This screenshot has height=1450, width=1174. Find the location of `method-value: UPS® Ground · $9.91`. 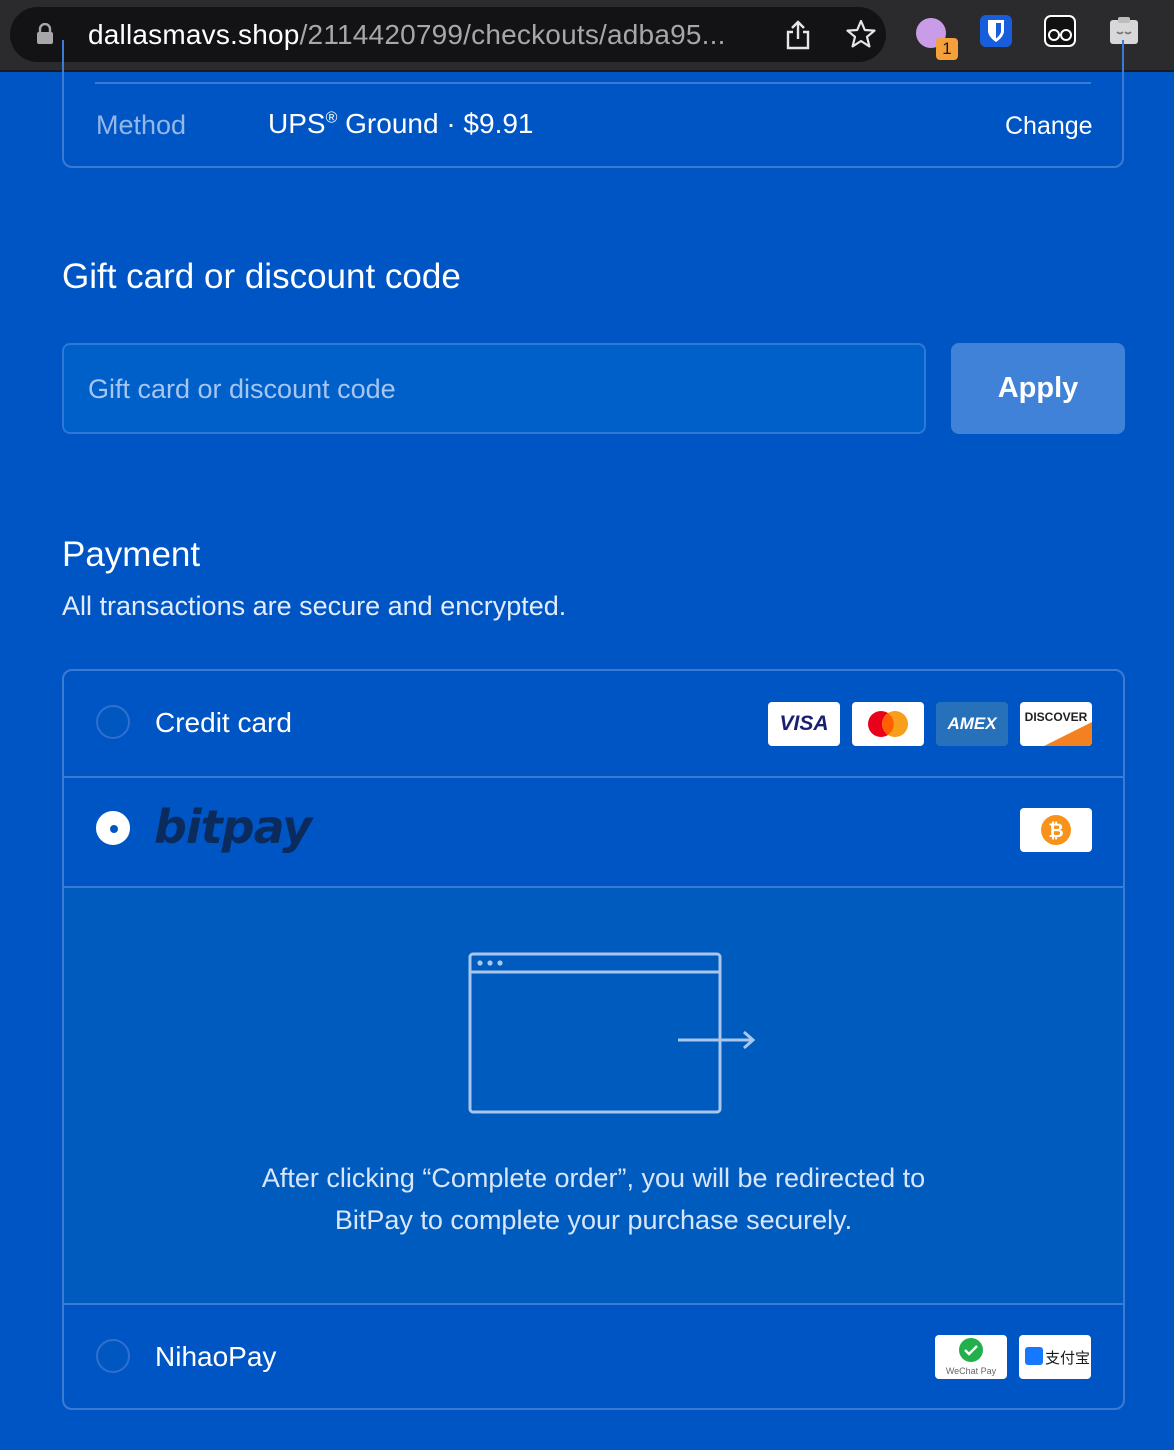

method-value: UPS® Ground · $9.91 is located at coordinates (401, 124).